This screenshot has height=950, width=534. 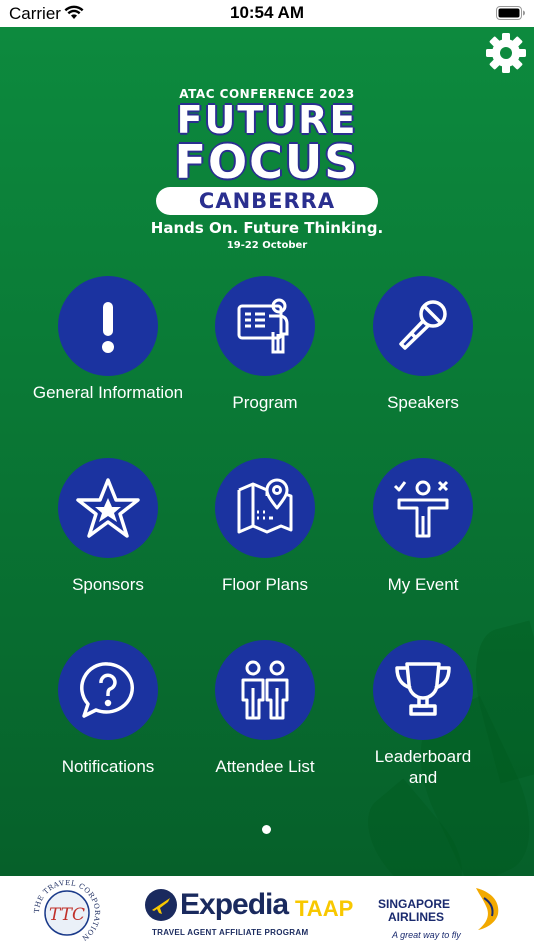 I want to click on menu-attendee-list: Attendee List, so click(x=265, y=708).